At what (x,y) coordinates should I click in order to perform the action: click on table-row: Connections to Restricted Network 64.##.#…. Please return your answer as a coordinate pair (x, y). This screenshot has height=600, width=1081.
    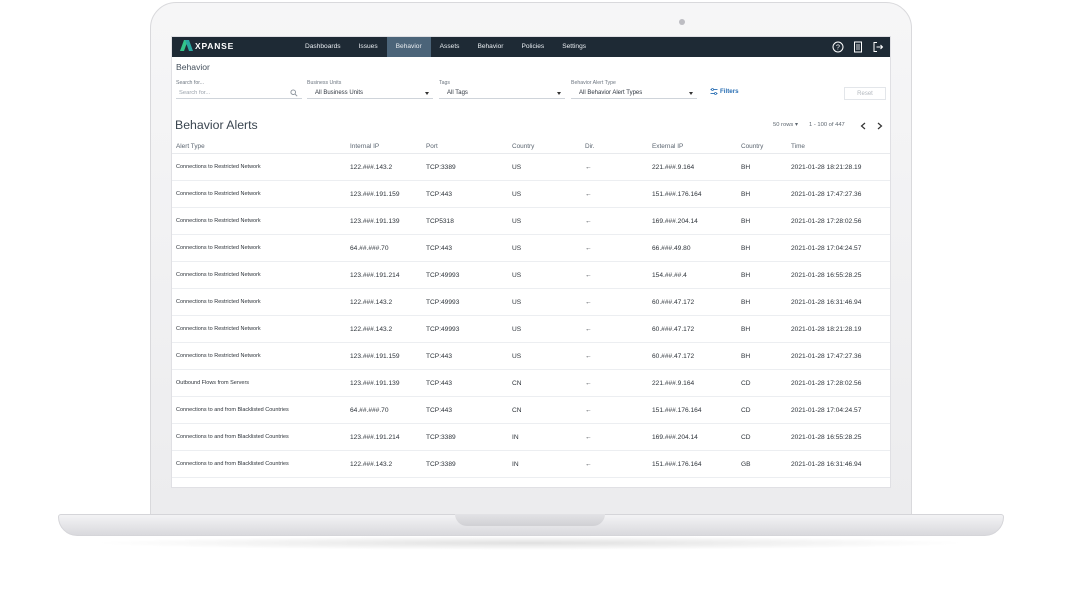
    Looking at the image, I should click on (531, 248).